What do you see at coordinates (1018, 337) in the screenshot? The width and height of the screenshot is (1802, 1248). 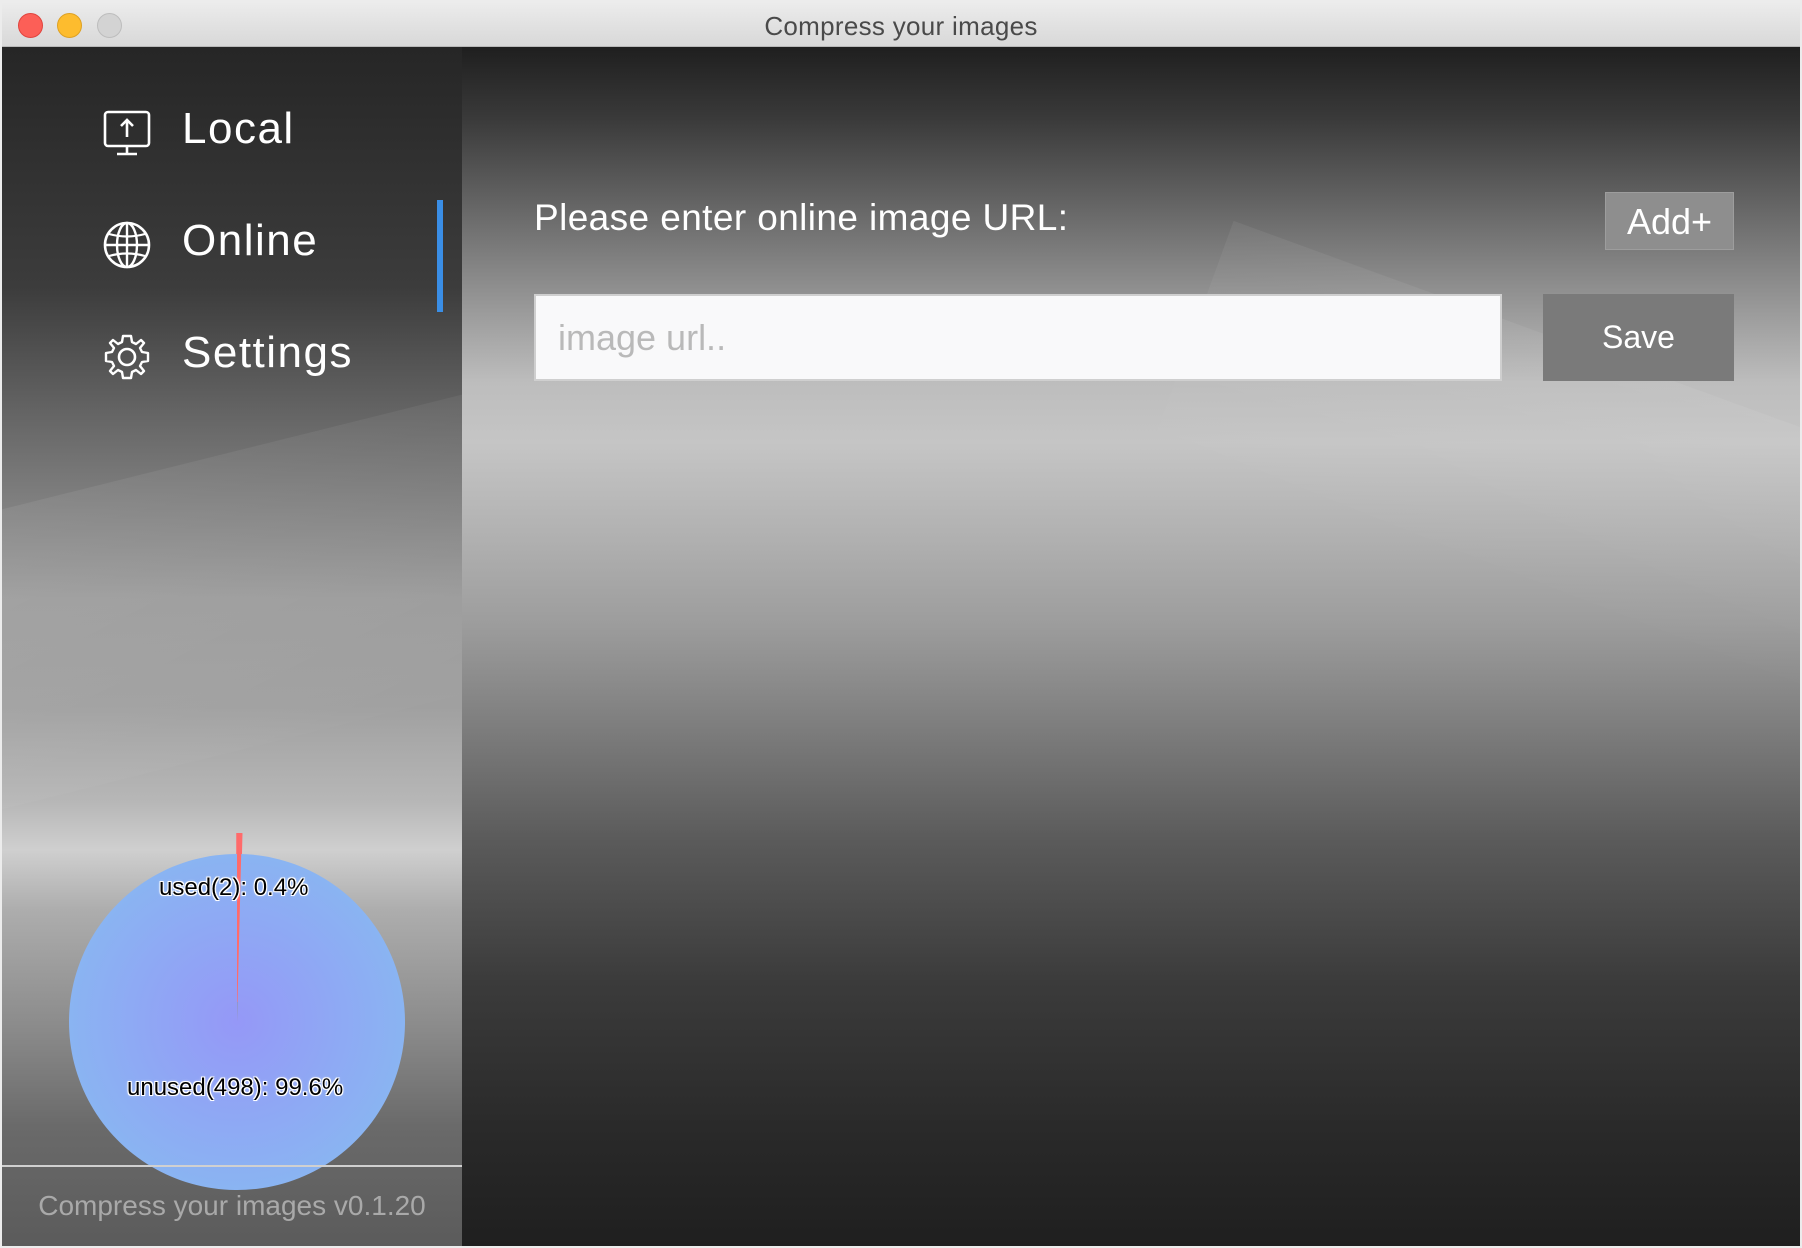 I see `image-url-input` at bounding box center [1018, 337].